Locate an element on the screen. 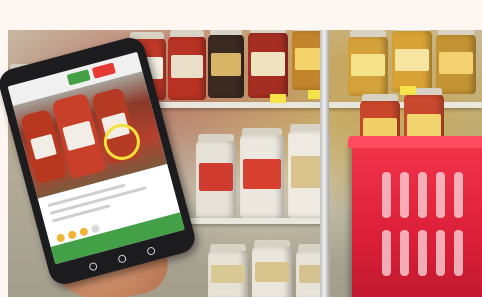  nav-home-icon is located at coordinates (122, 258).